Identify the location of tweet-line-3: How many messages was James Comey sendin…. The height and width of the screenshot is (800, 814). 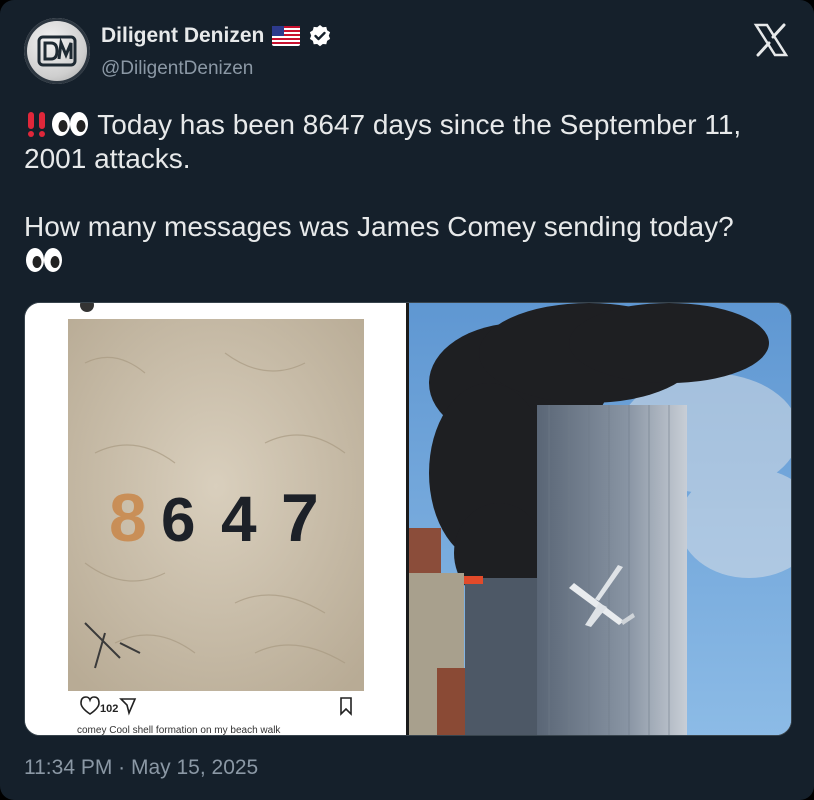
(379, 226).